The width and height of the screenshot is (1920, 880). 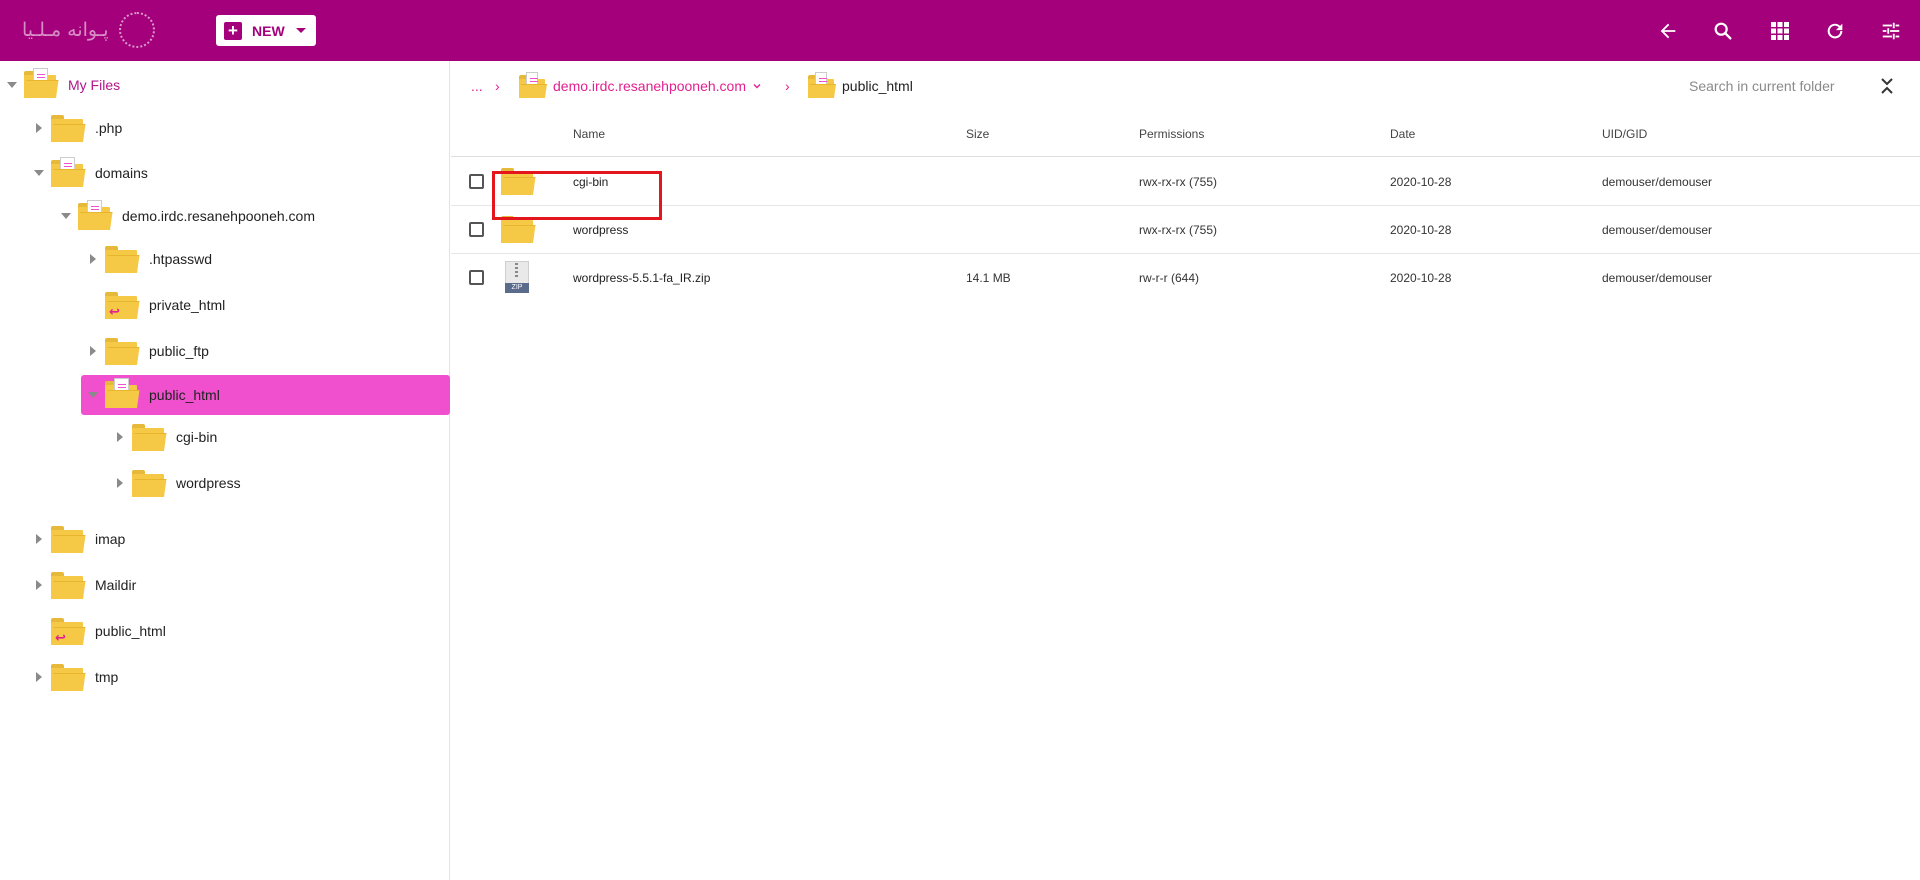 I want to click on logo-emblem-icon, so click(x=136, y=30).